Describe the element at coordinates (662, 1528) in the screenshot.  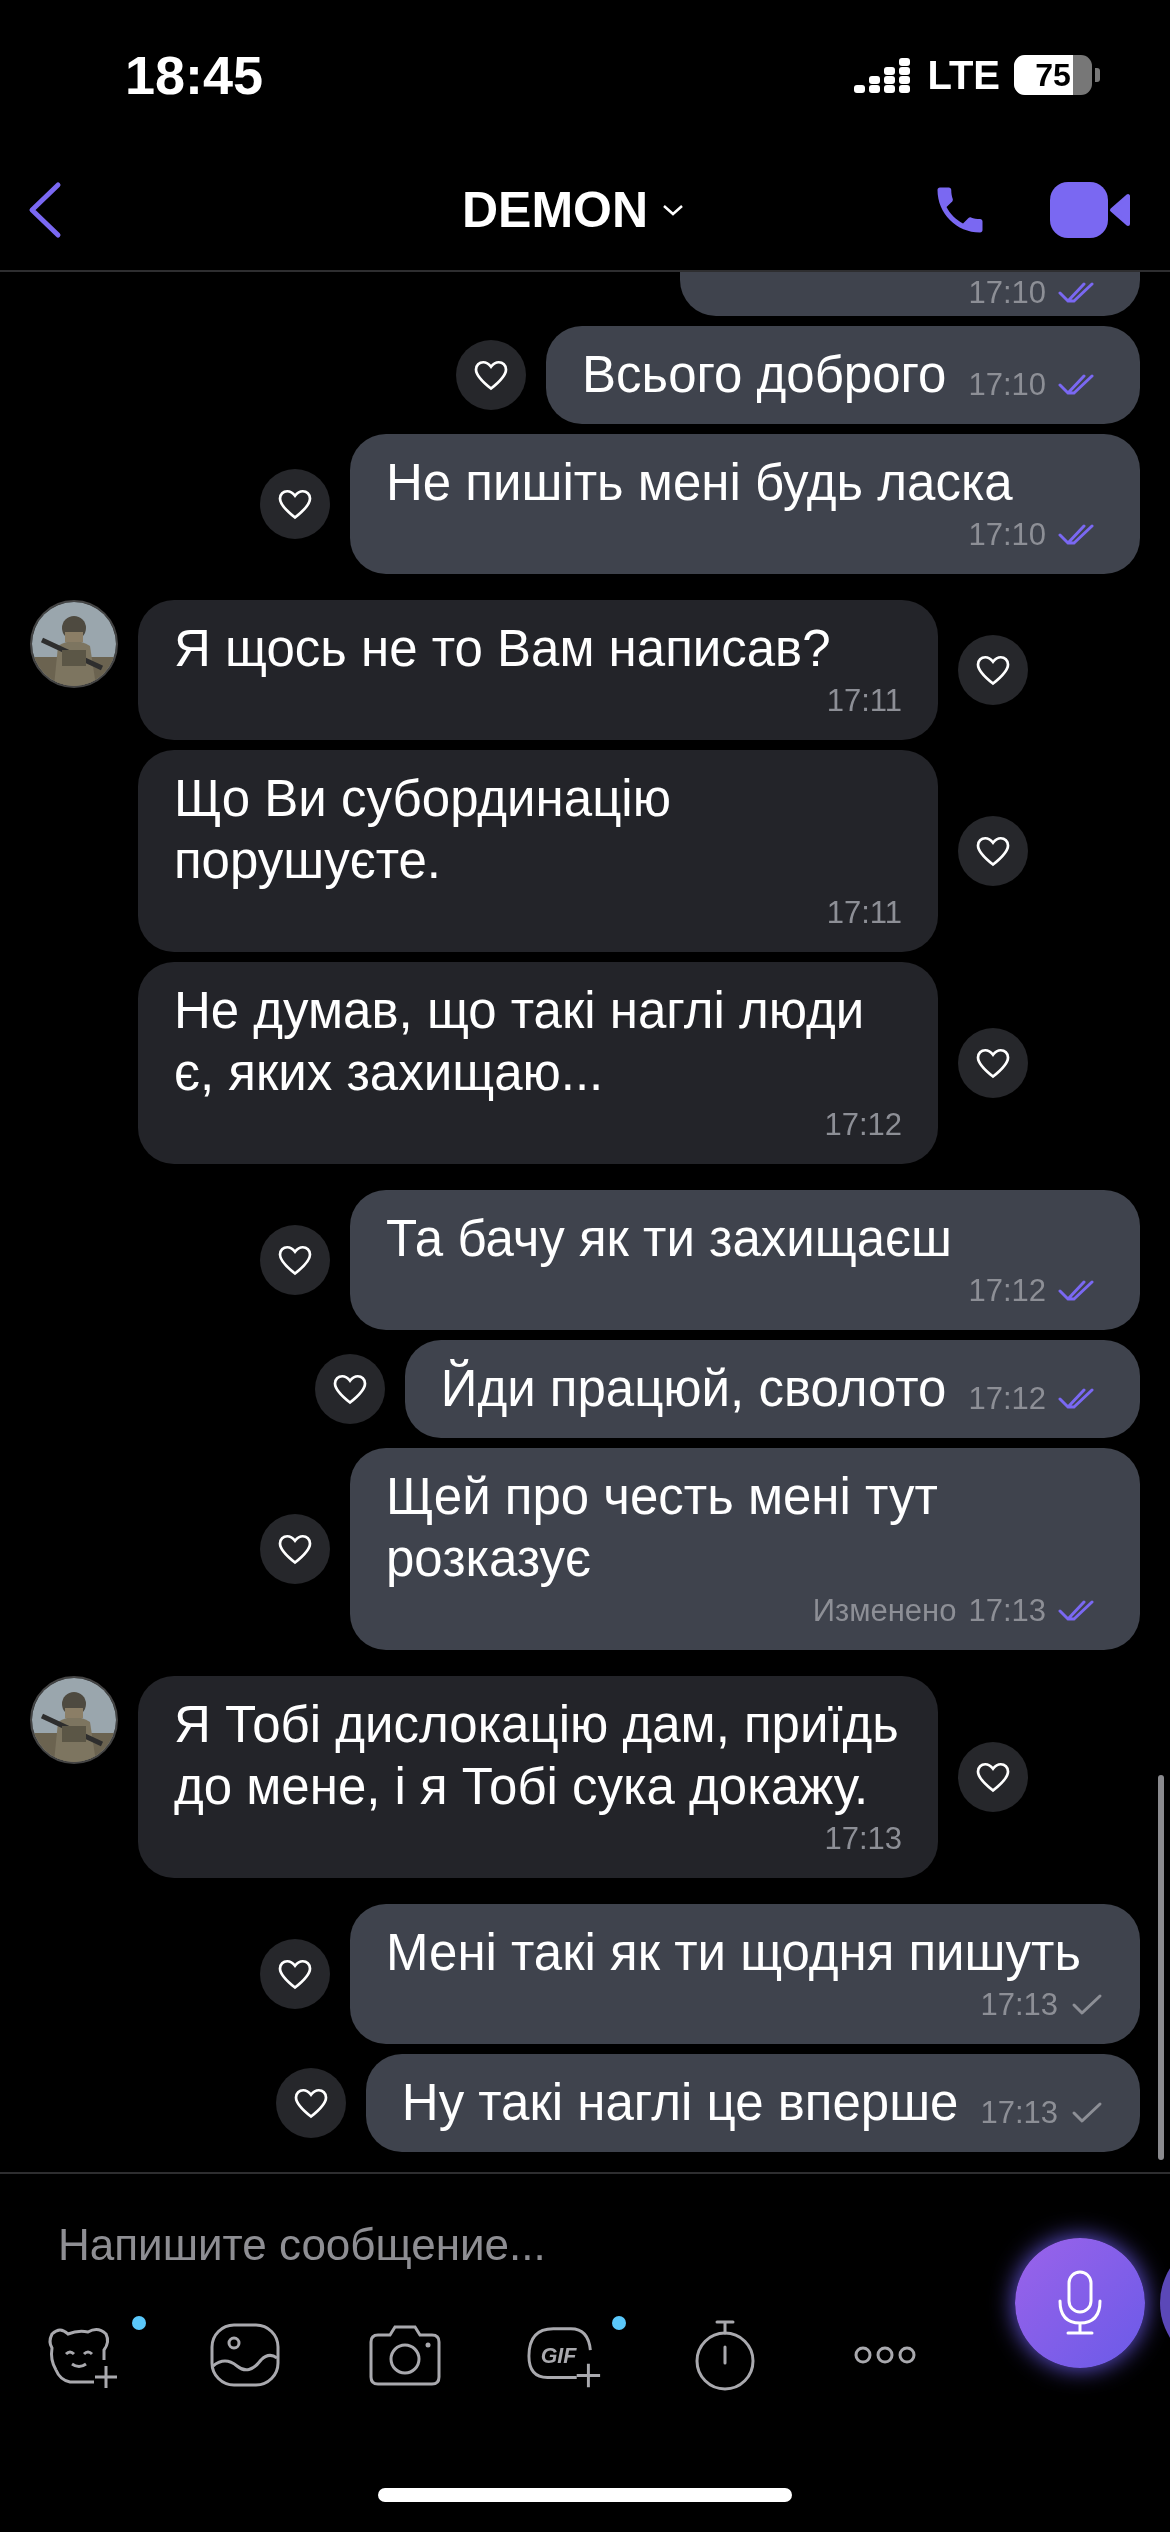
I see `message-text: Щей про честь мені тут розказує` at that location.